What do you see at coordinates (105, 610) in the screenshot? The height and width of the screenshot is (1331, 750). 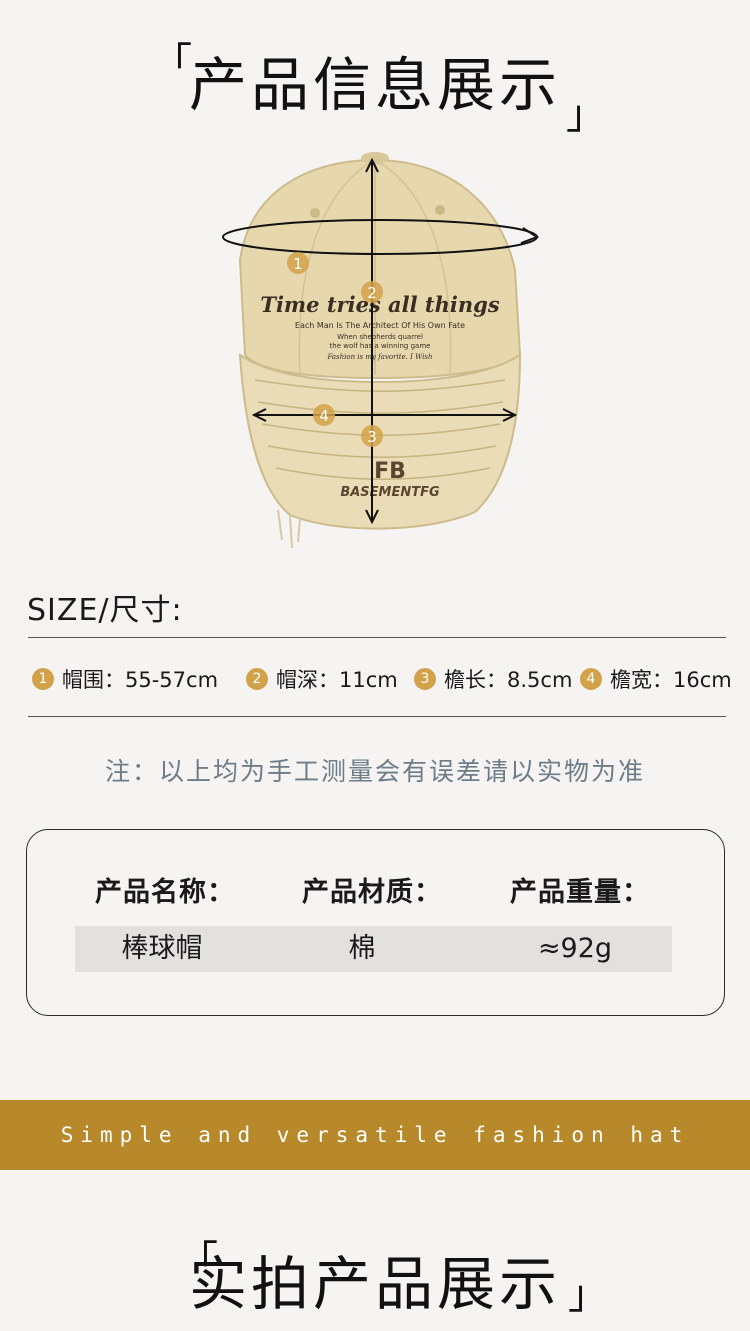 I see `size-label: SIZE/尺寸:` at bounding box center [105, 610].